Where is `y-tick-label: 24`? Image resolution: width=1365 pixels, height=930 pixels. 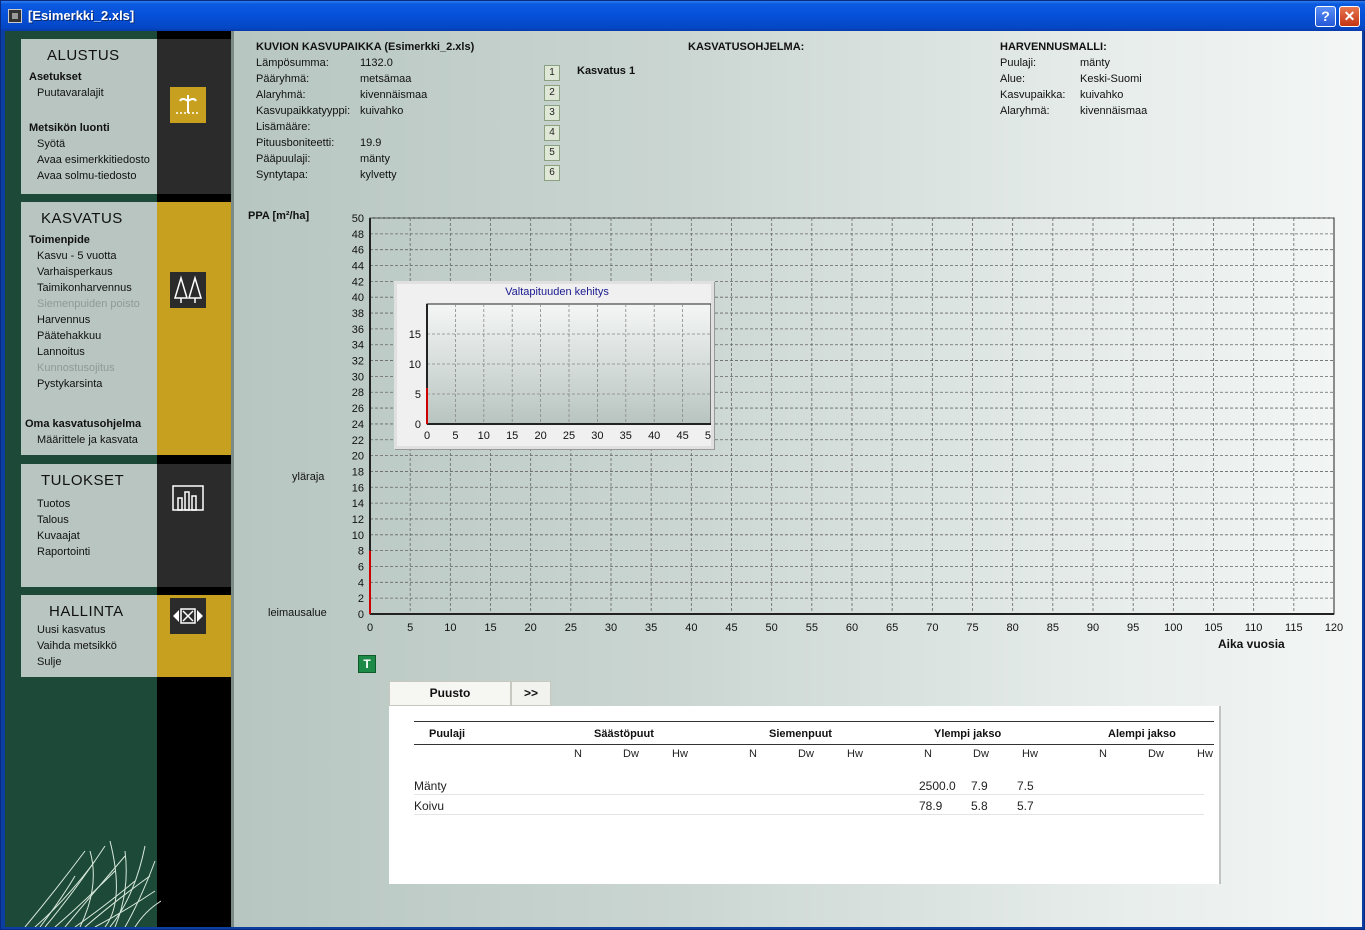
y-tick-label: 24 is located at coordinates (358, 425).